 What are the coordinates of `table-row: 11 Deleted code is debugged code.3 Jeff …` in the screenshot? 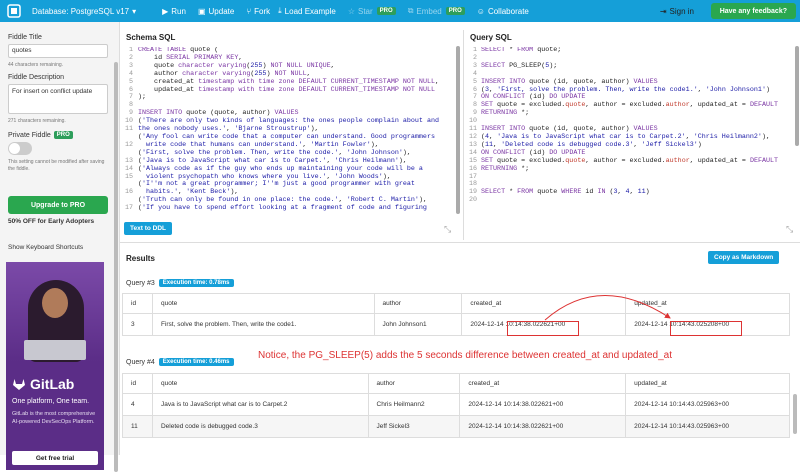 It's located at (456, 426).